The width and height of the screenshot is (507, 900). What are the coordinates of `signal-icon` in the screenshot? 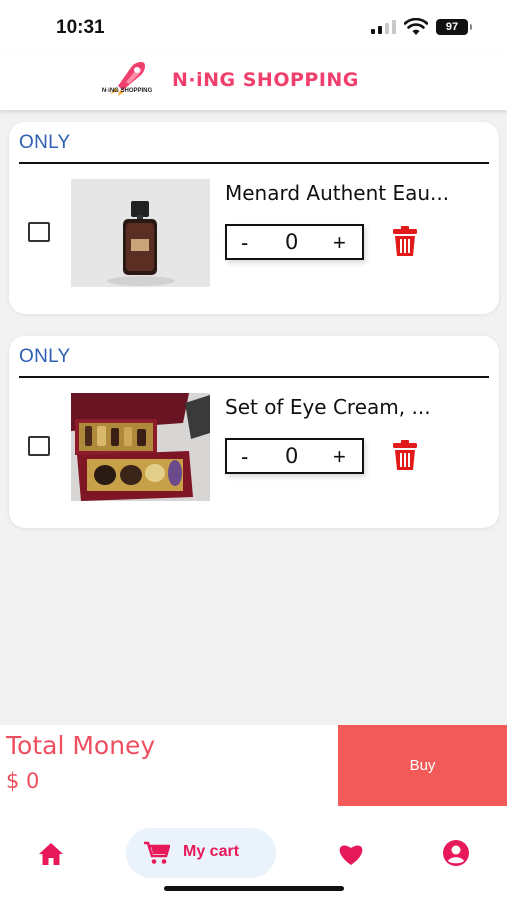 It's located at (384, 27).